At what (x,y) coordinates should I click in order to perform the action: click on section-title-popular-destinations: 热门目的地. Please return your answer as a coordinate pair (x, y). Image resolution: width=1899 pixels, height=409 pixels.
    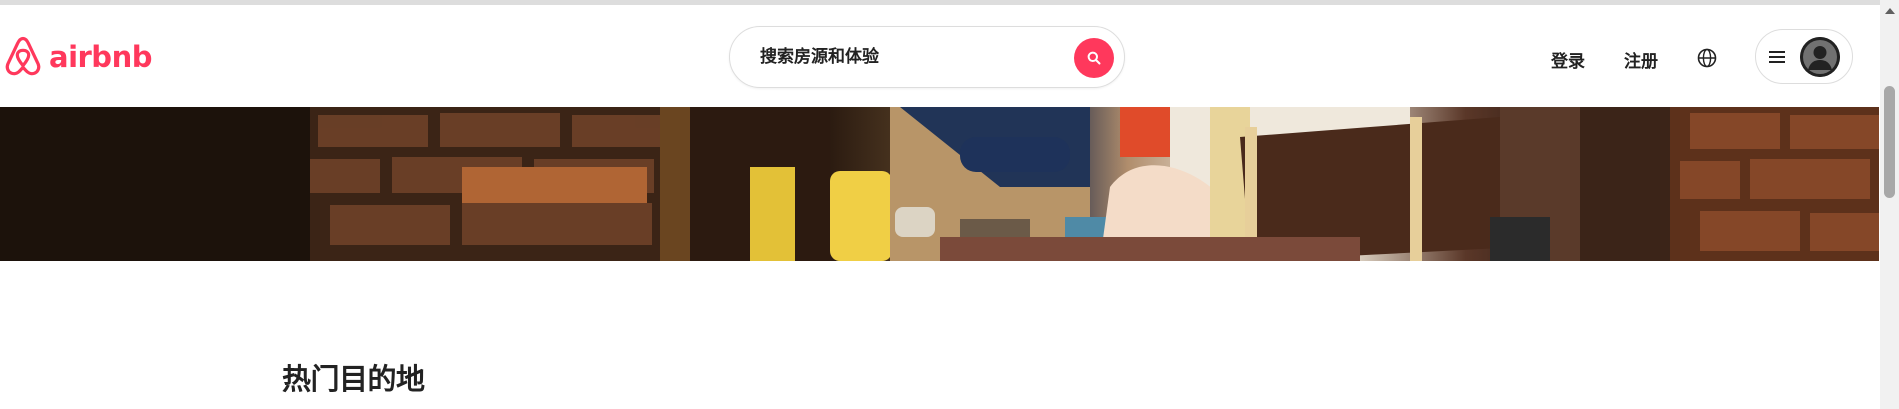
    Looking at the image, I should click on (353, 379).